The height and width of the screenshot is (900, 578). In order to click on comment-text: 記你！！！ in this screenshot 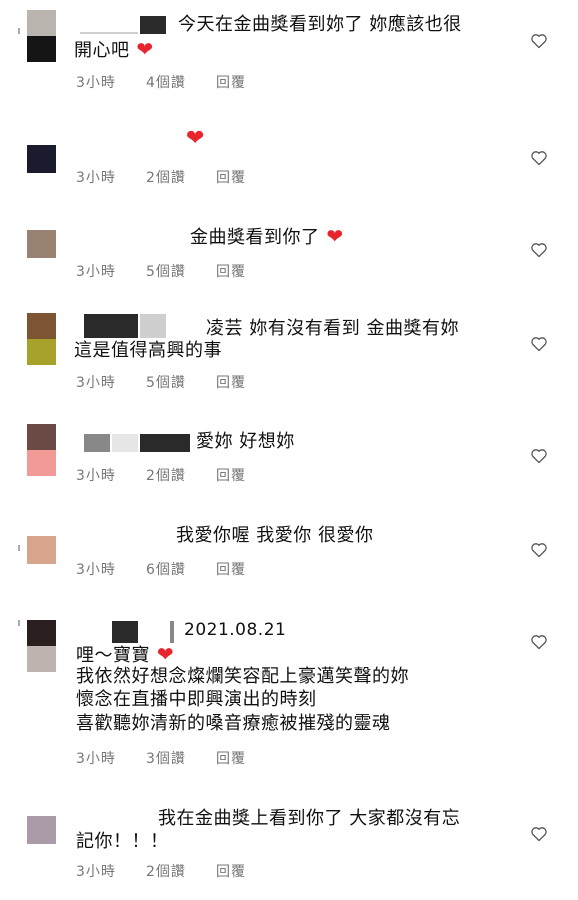, I will do `click(122, 841)`.